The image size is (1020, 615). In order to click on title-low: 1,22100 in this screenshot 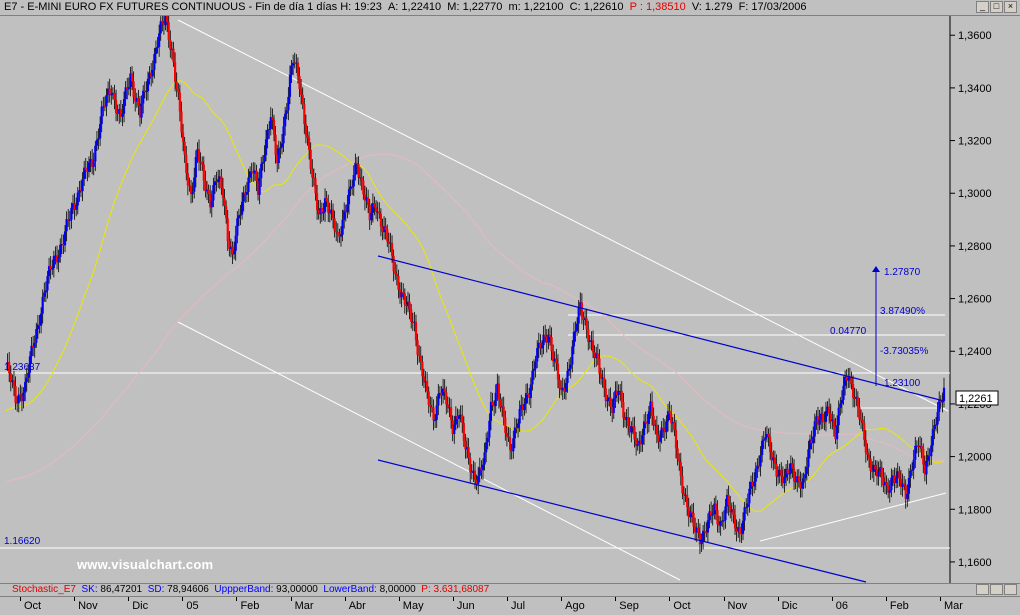, I will do `click(543, 7)`.